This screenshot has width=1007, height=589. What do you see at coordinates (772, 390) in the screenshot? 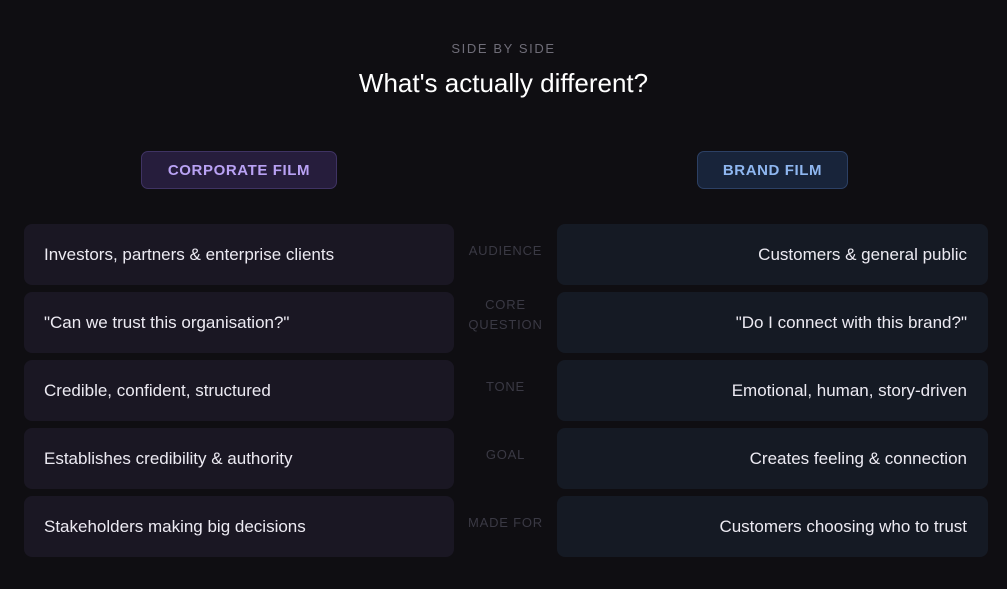
I see `brand-tone-cell: Emotional, human, story-driven` at bounding box center [772, 390].